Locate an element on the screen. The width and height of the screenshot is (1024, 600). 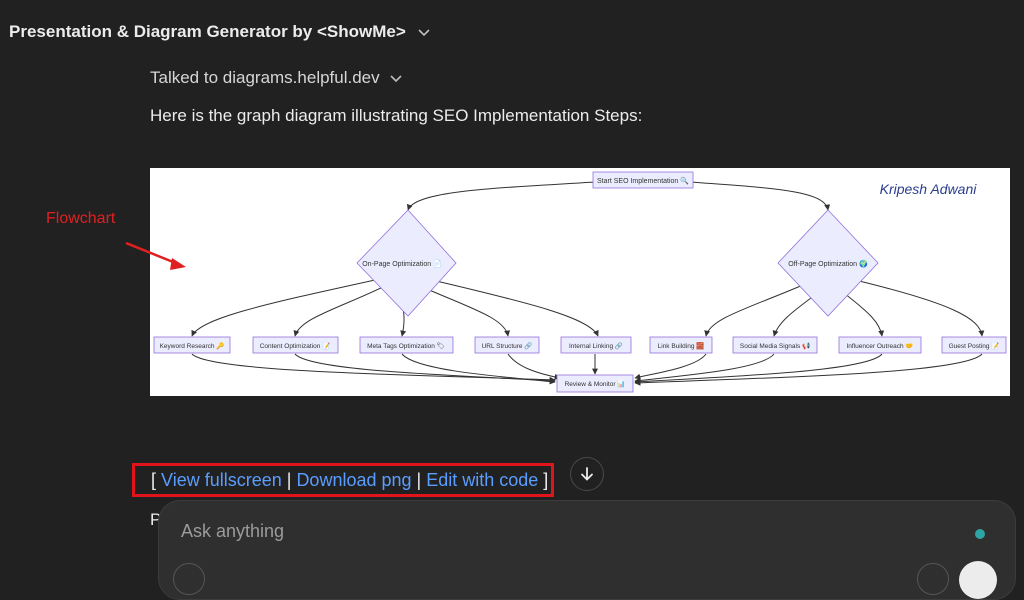
bracket-close: ] is located at coordinates (546, 479).